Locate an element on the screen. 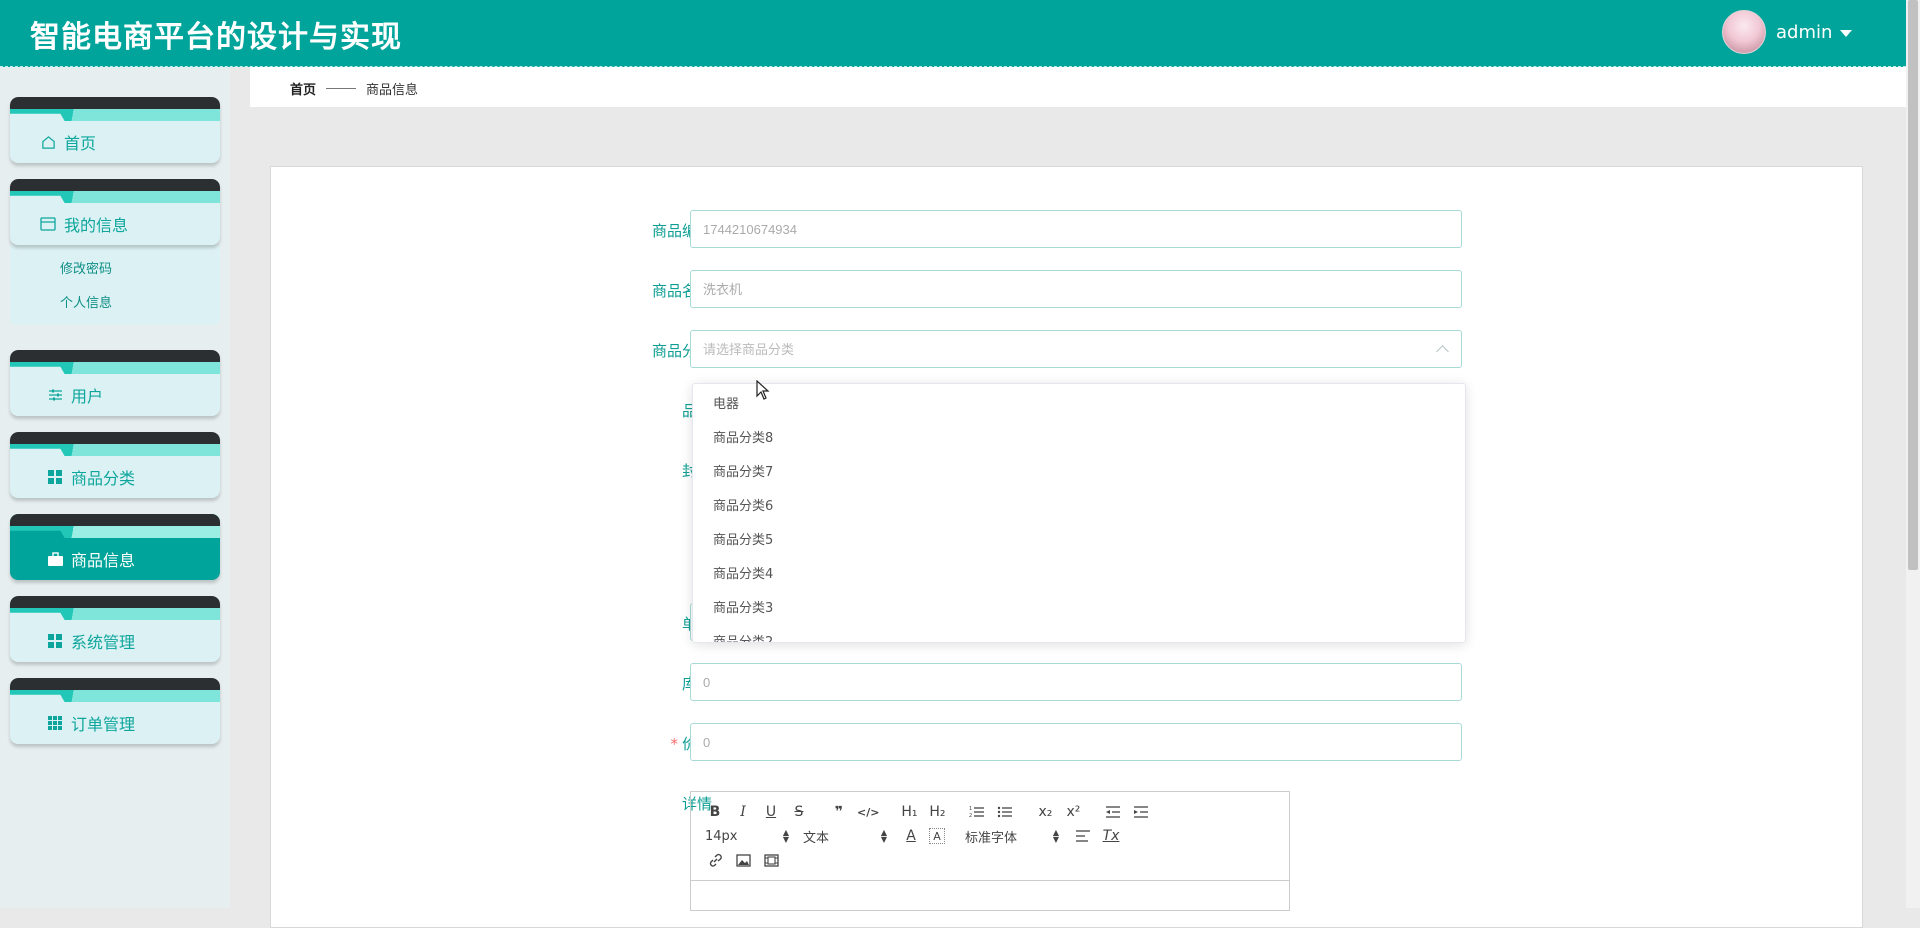  sidebar-group-home: 首页 is located at coordinates (115, 130).